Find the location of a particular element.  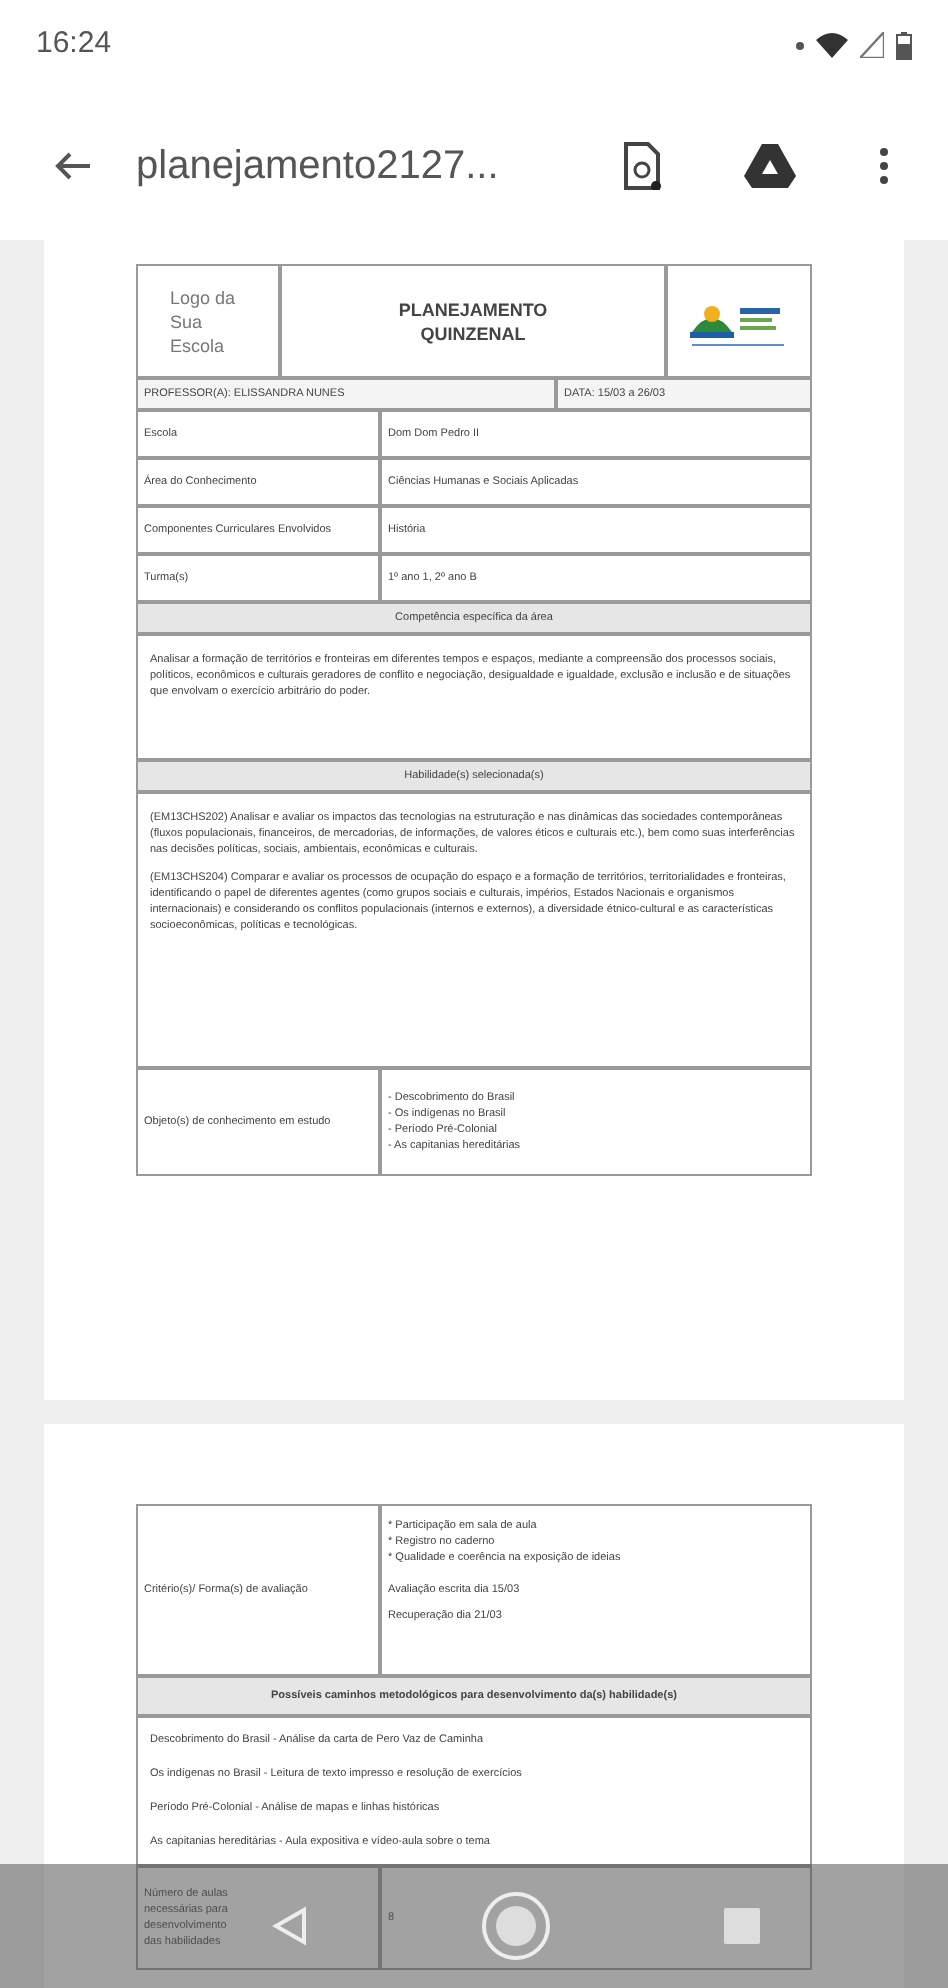

wifi-icon is located at coordinates (832, 45).